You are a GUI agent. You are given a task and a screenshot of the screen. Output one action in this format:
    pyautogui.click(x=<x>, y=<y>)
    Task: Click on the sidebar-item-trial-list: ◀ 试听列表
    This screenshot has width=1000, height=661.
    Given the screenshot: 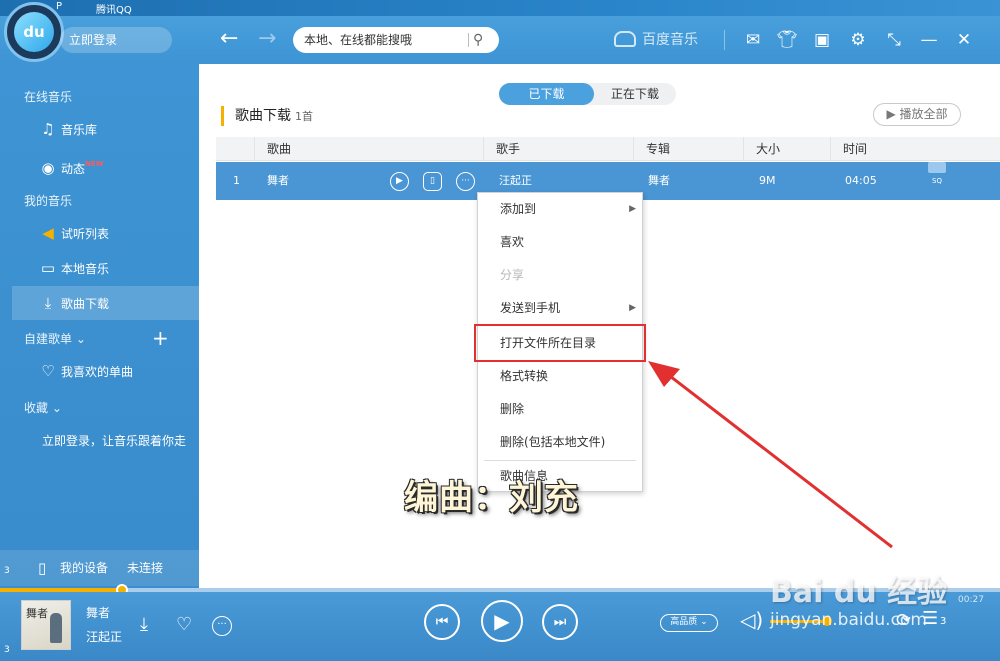 What is the action you would take?
    pyautogui.click(x=105, y=233)
    